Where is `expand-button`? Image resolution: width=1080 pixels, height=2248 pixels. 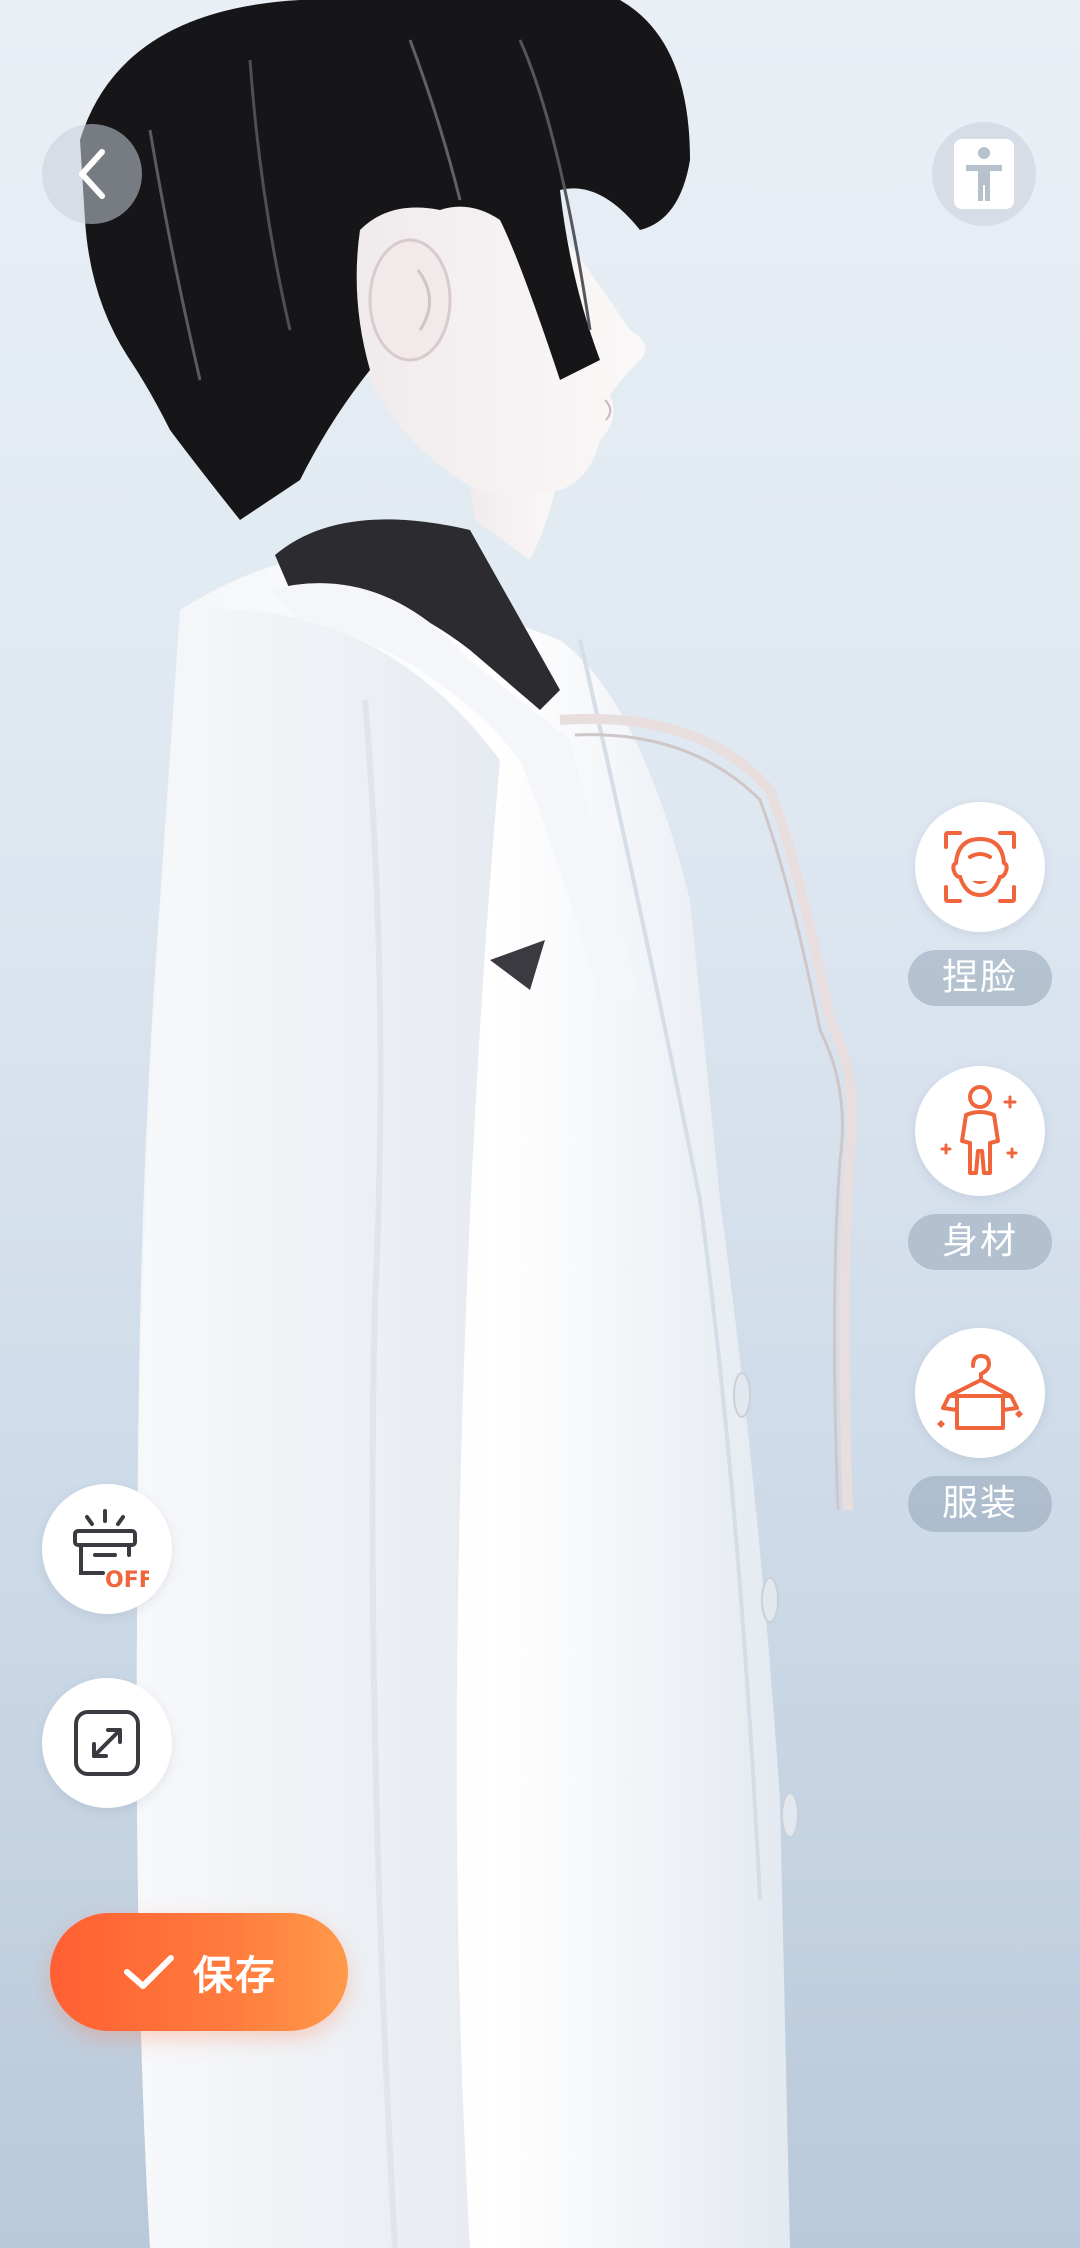 expand-button is located at coordinates (107, 1743).